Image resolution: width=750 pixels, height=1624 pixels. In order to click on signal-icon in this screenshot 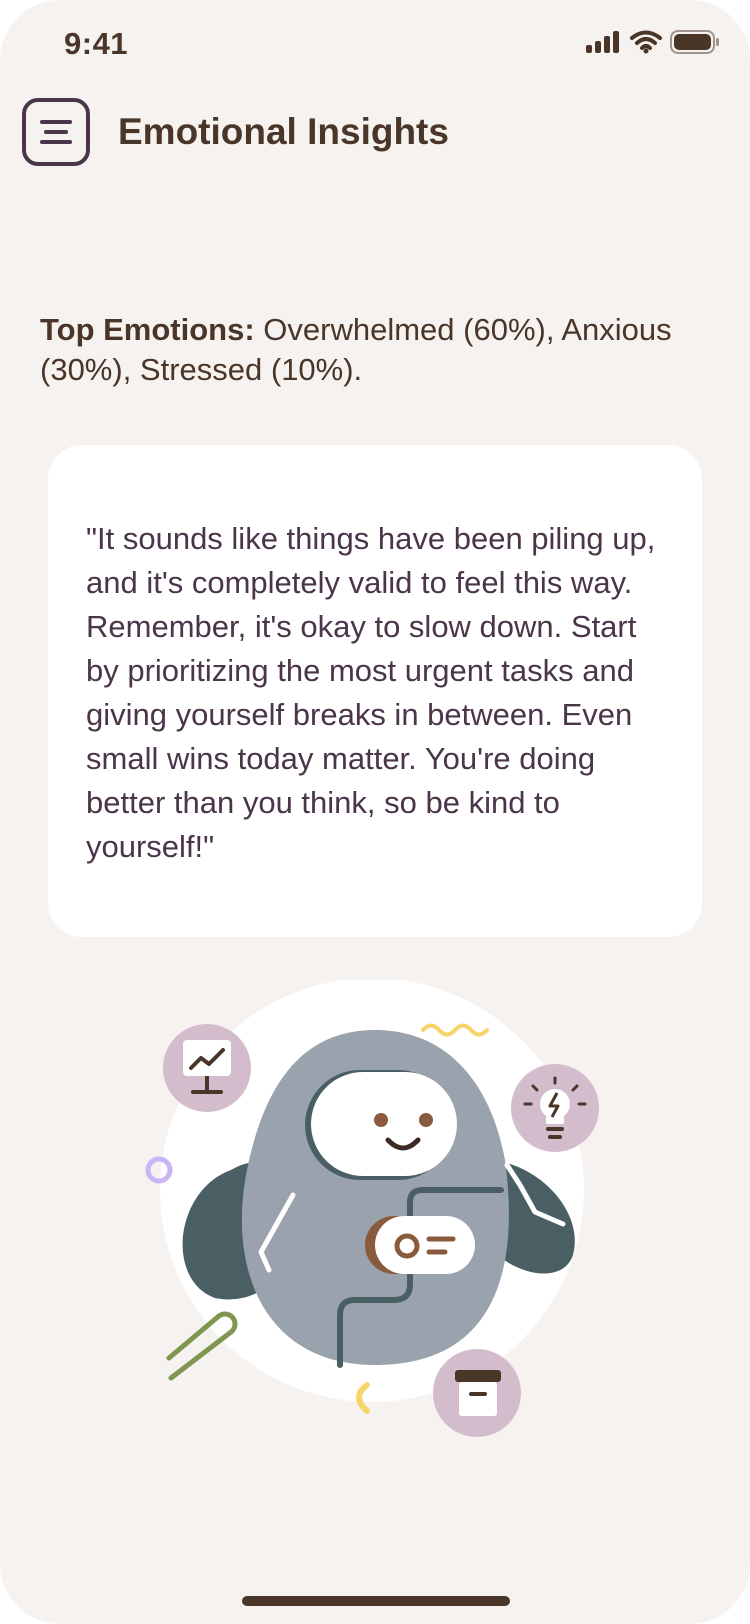, I will do `click(602, 42)`.